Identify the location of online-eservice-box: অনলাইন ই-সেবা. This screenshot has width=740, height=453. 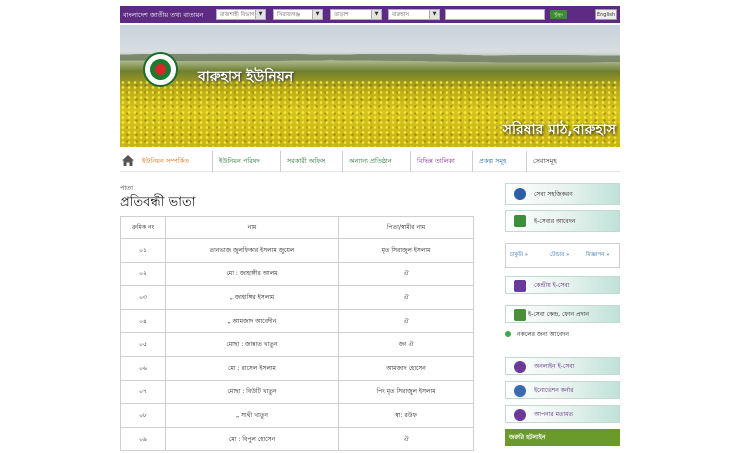
(562, 366).